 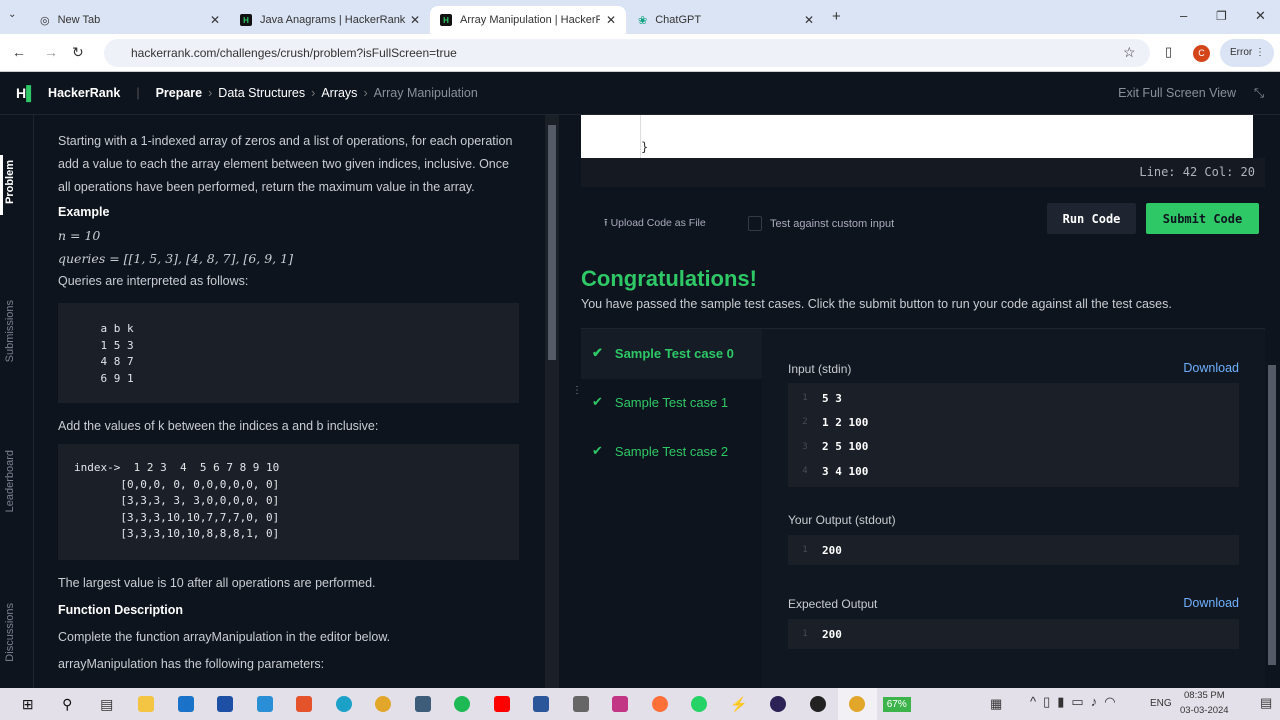 I want to click on tab-label: Array Manipulation | HackerRank, so click(x=530, y=20).